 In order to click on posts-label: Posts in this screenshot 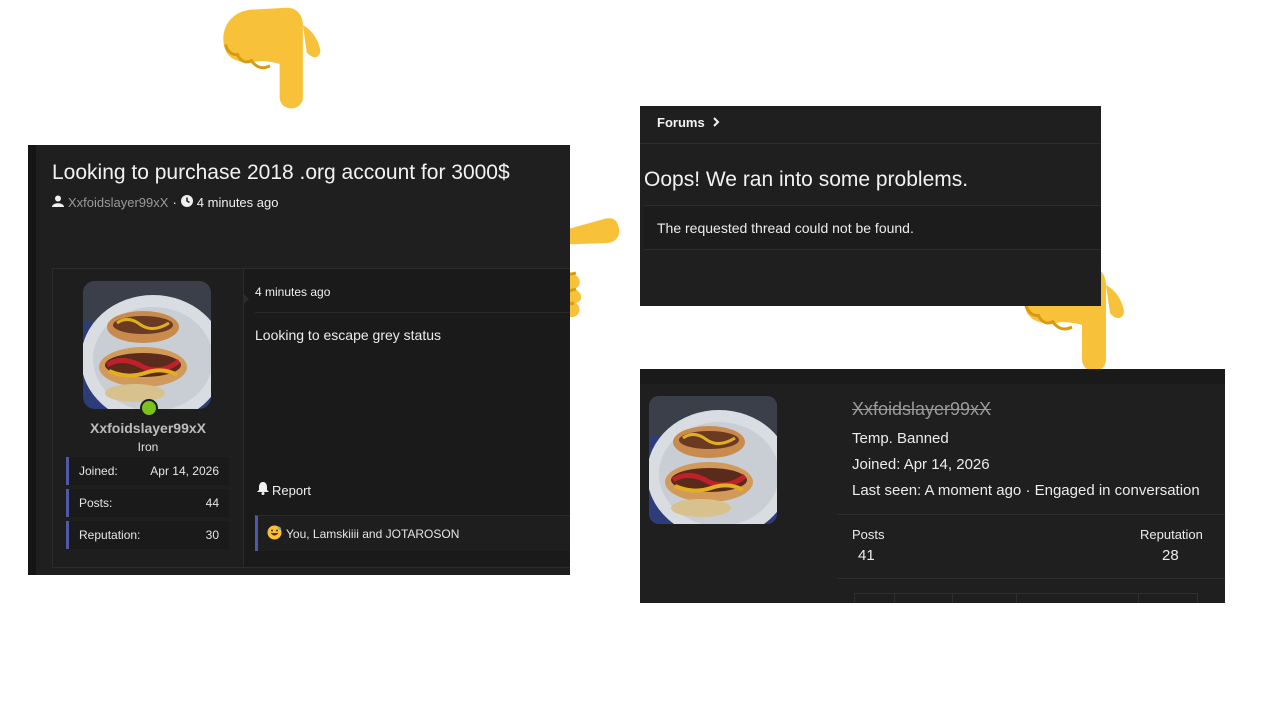, I will do `click(868, 534)`.